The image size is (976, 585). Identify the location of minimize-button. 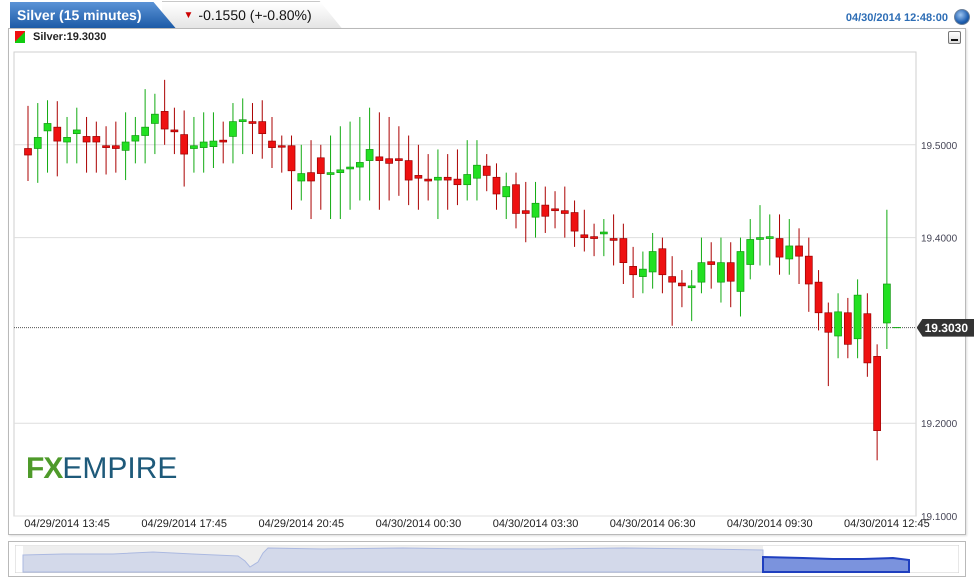
(954, 37).